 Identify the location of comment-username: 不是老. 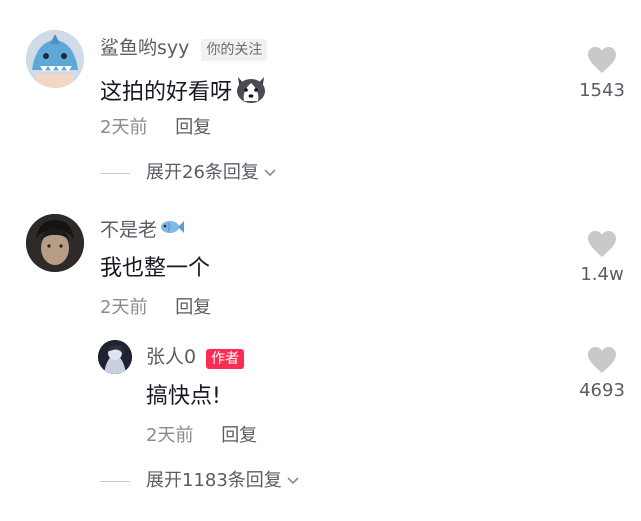
(142, 230).